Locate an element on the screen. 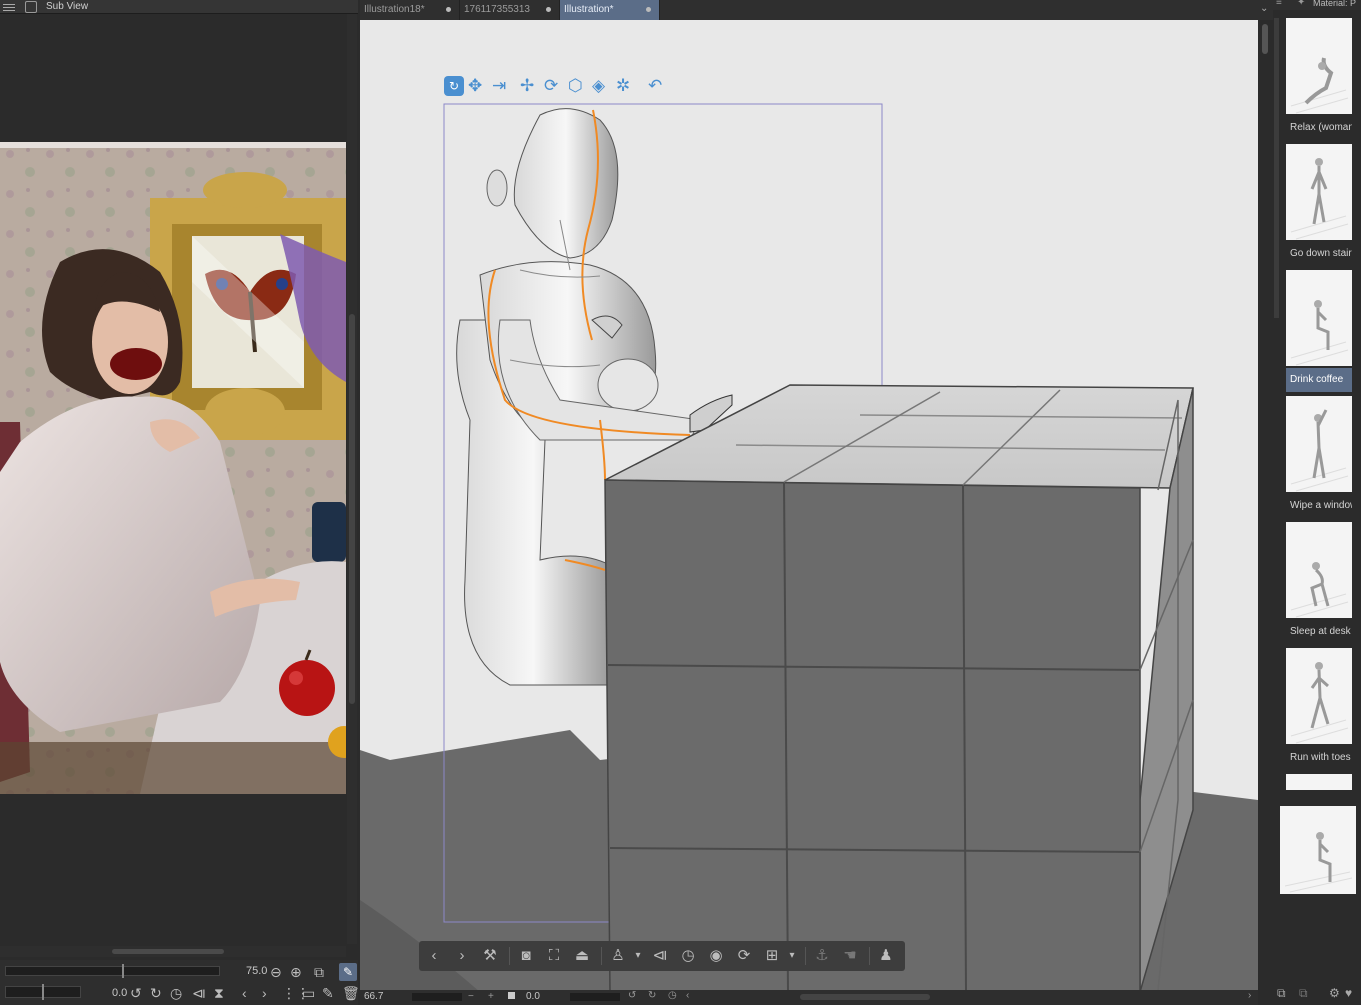  canvas-rotation-slider is located at coordinates (595, 997).